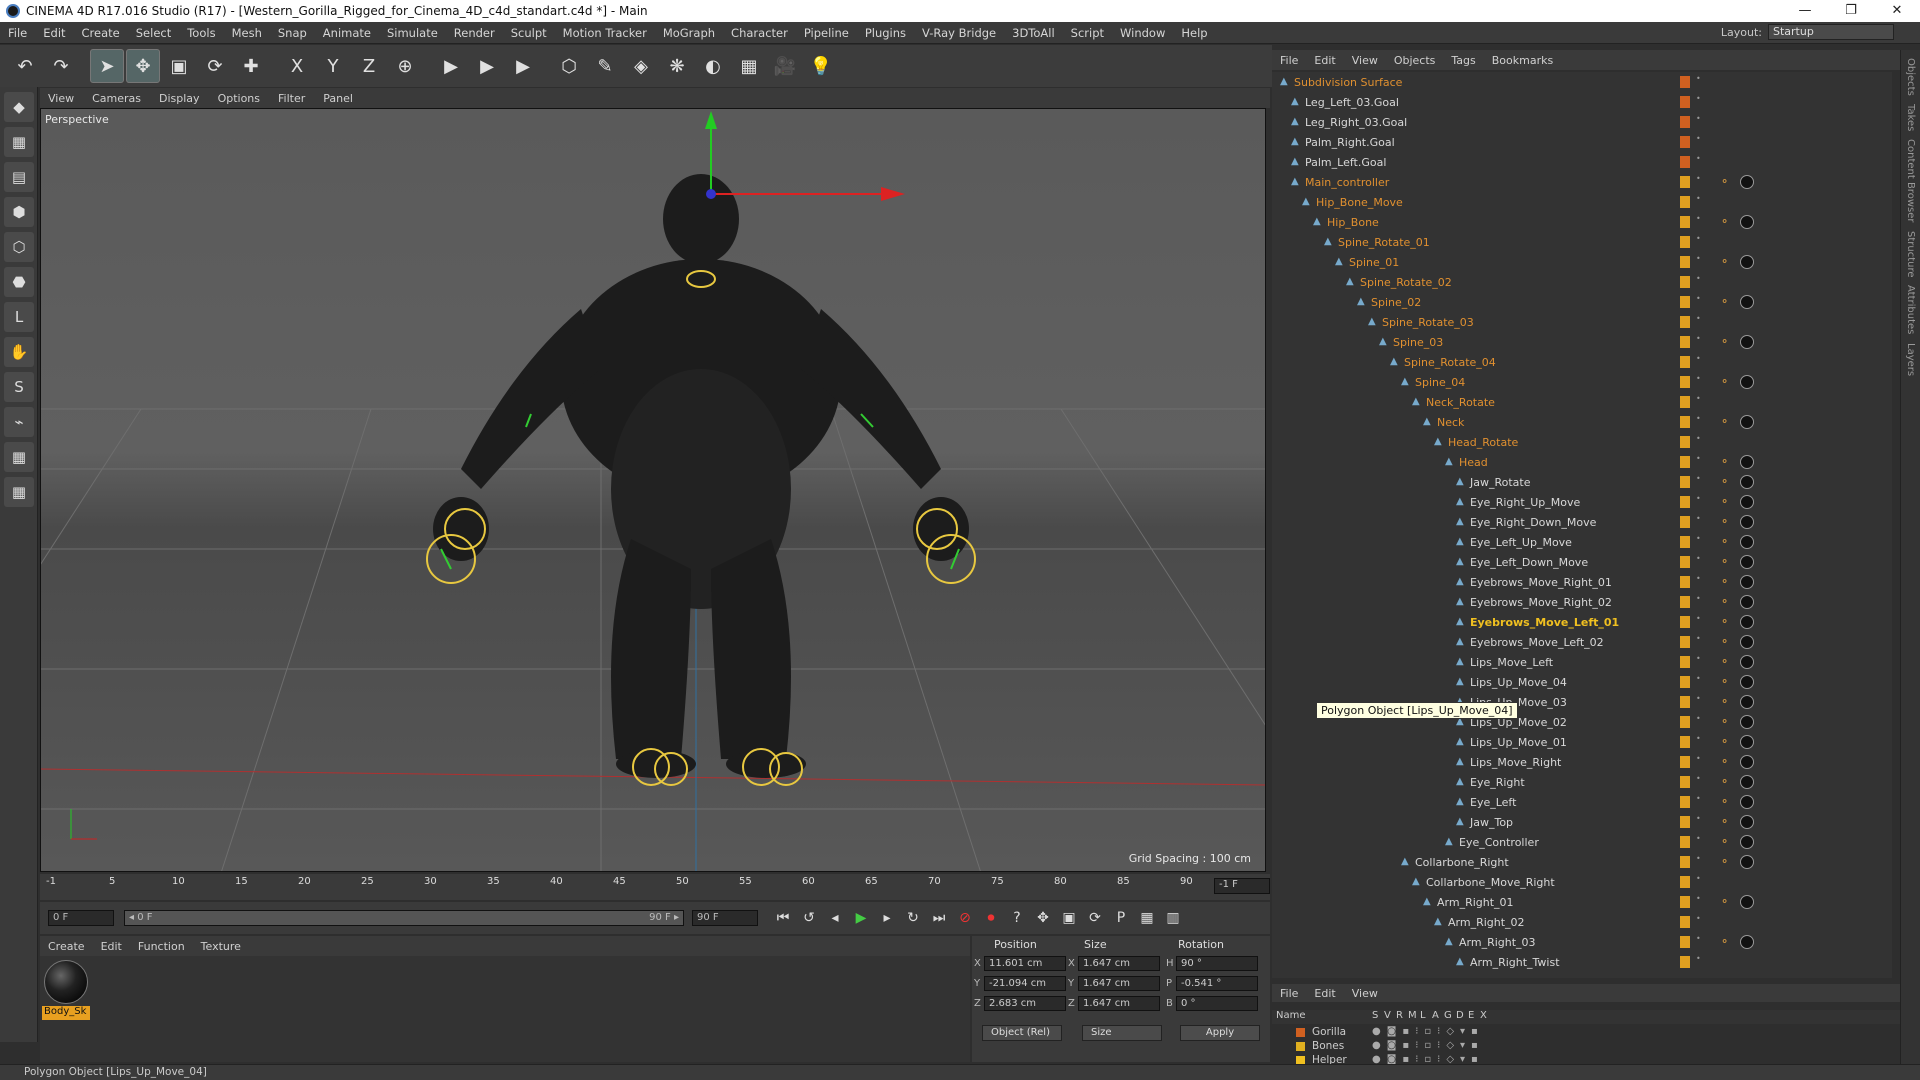 The height and width of the screenshot is (1080, 1920). Describe the element at coordinates (1582, 382) in the screenshot. I see `object-row: ▲ Spine_04 • ⚬` at that location.